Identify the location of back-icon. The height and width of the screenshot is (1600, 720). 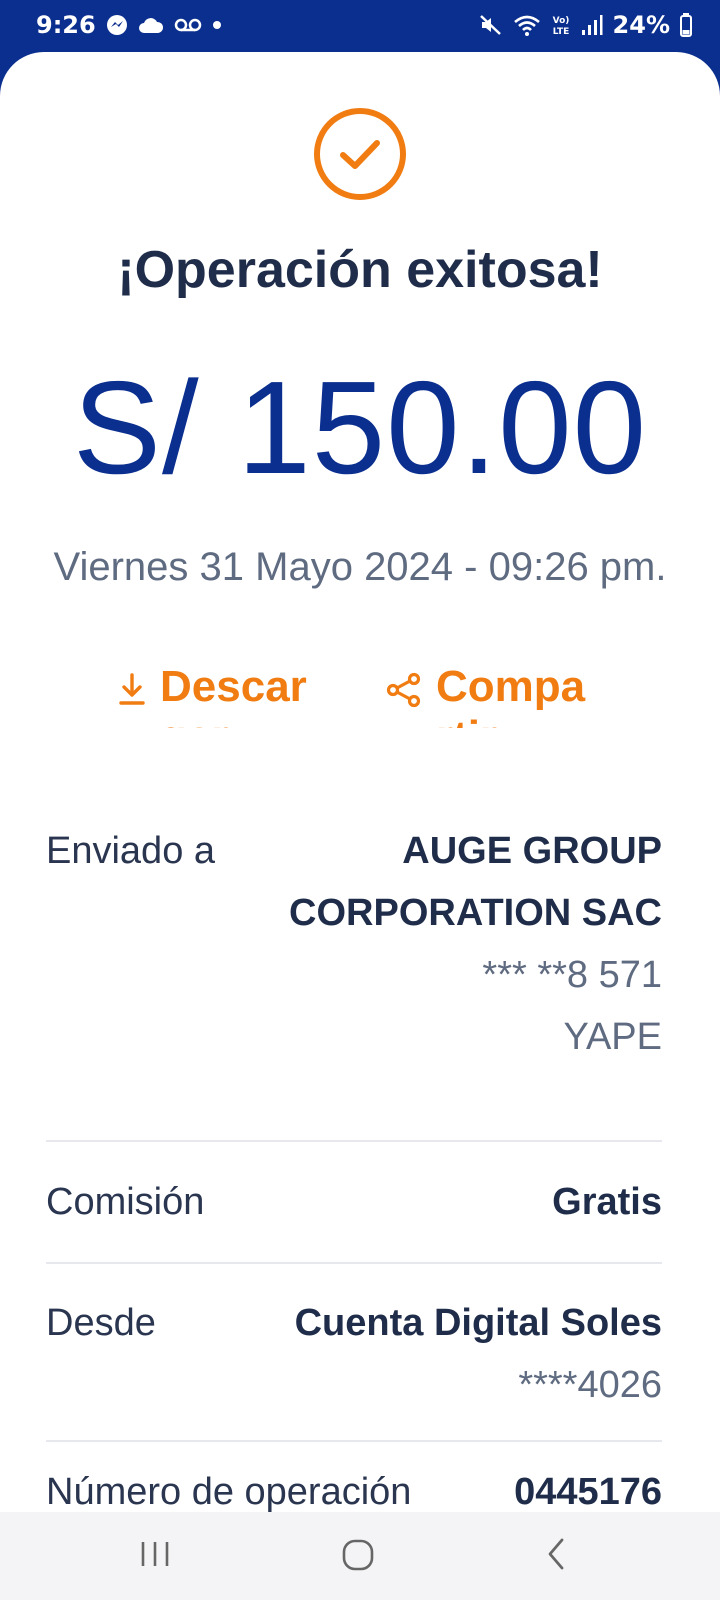
(557, 1556).